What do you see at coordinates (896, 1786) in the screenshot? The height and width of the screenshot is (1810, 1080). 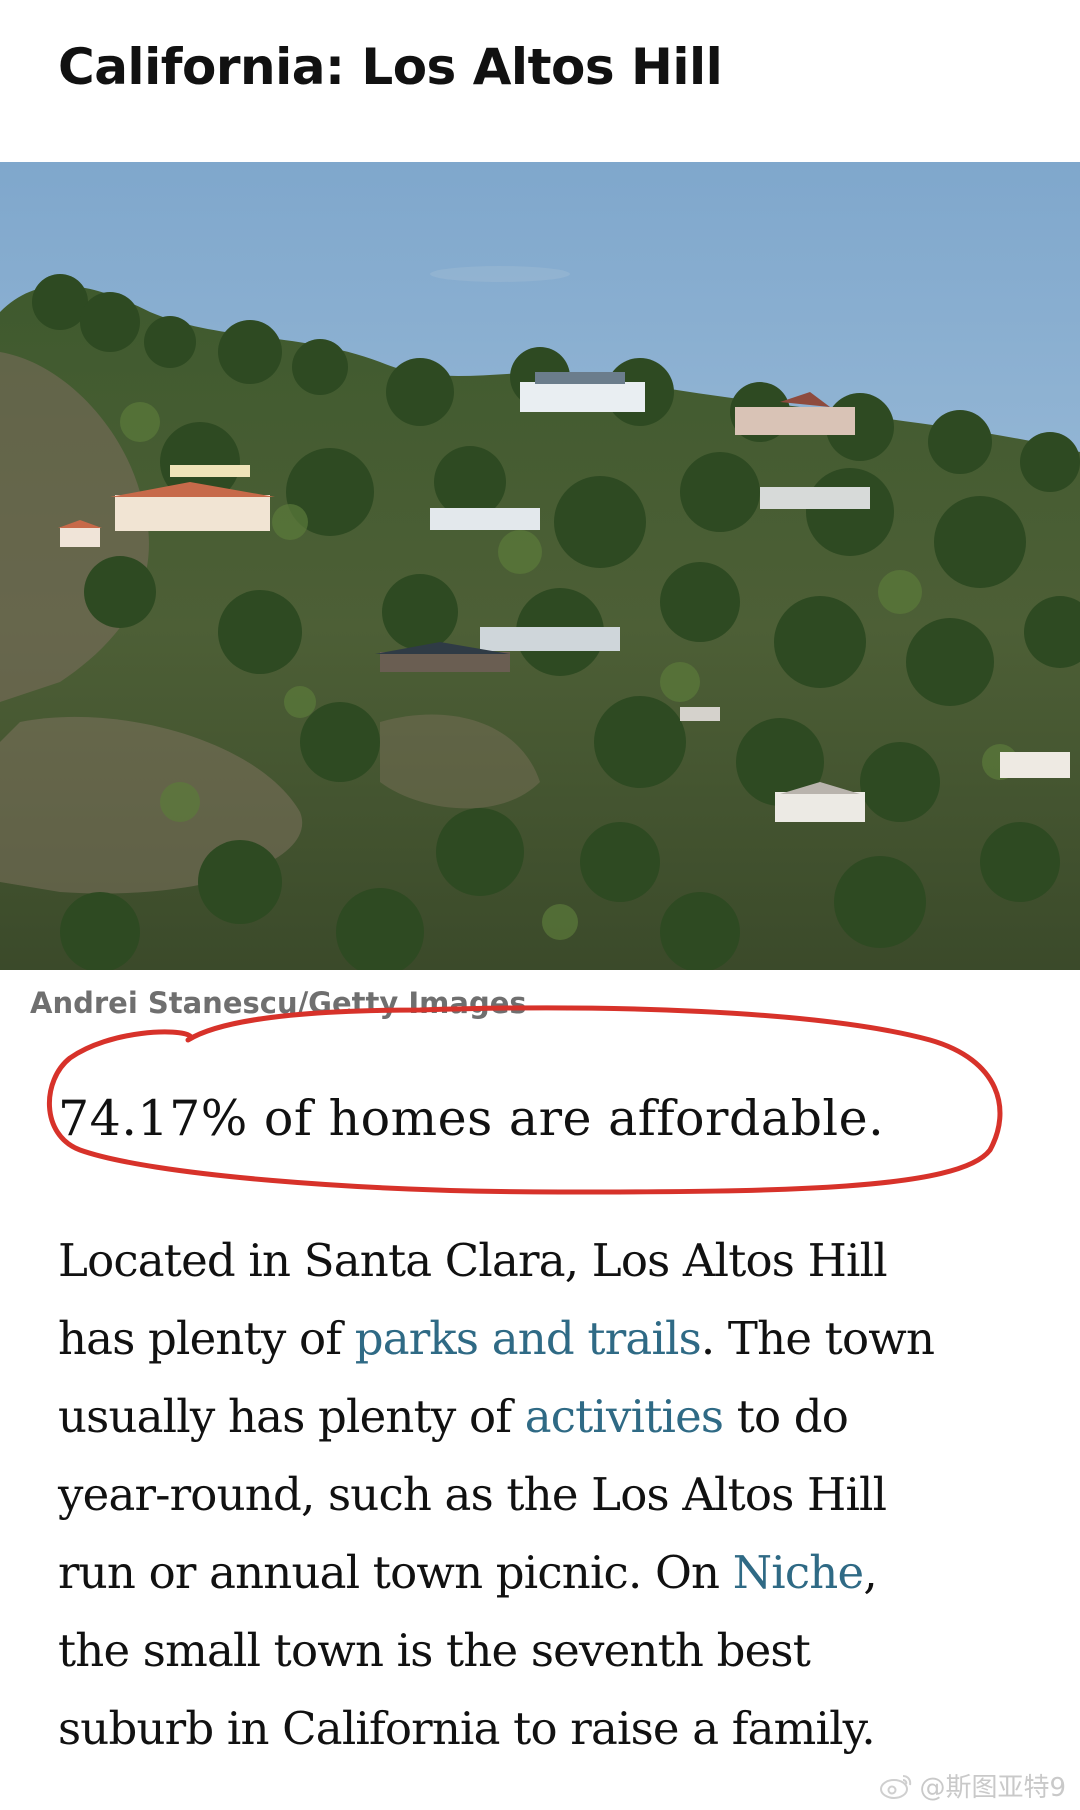 I see `weibo-icon` at bounding box center [896, 1786].